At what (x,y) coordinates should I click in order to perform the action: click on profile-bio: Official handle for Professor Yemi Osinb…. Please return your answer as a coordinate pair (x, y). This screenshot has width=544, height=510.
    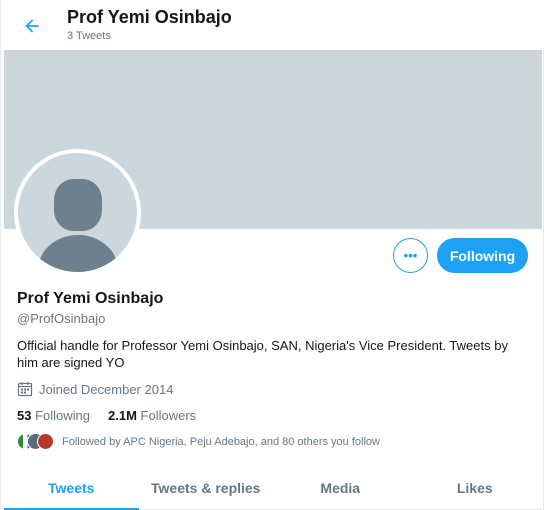
    Looking at the image, I should click on (262, 354).